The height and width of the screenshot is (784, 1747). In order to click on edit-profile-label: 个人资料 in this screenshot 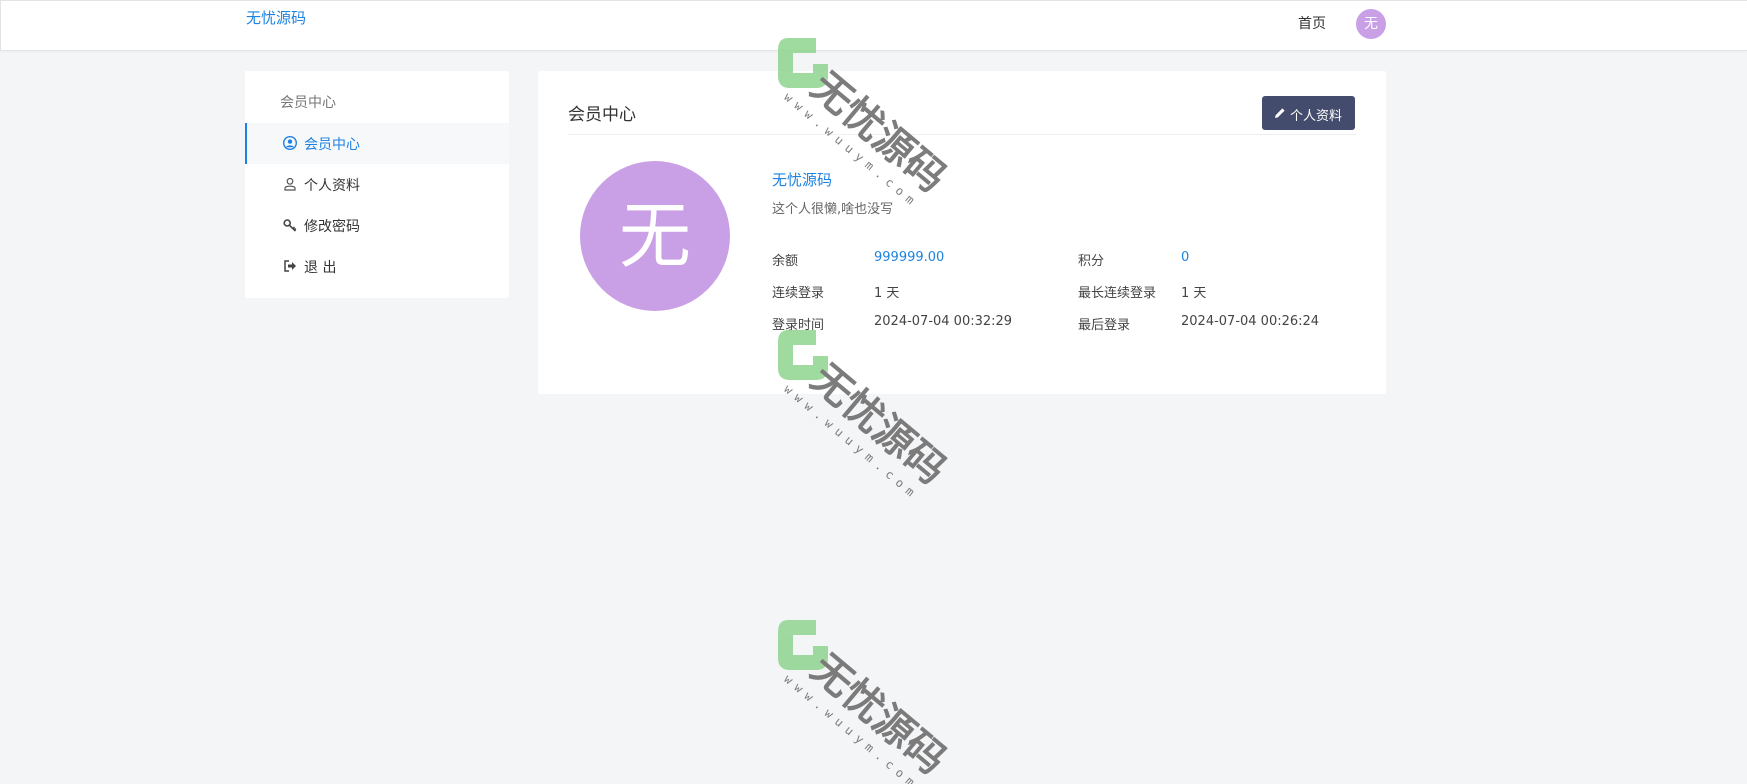, I will do `click(1316, 115)`.